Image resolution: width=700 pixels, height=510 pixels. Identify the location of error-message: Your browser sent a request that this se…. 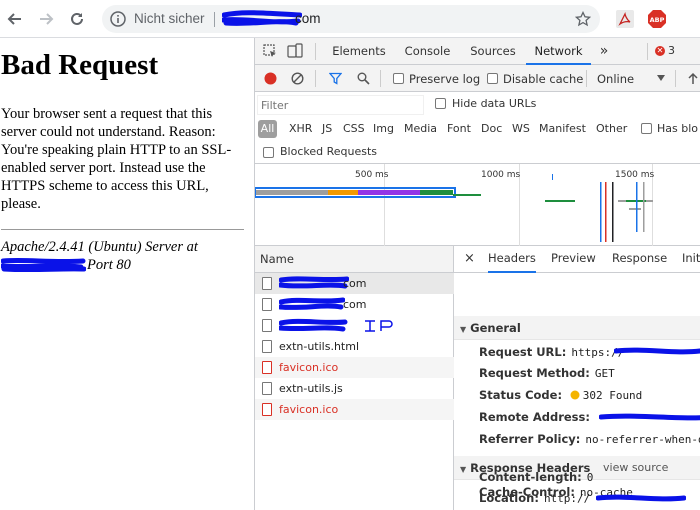
(116, 159).